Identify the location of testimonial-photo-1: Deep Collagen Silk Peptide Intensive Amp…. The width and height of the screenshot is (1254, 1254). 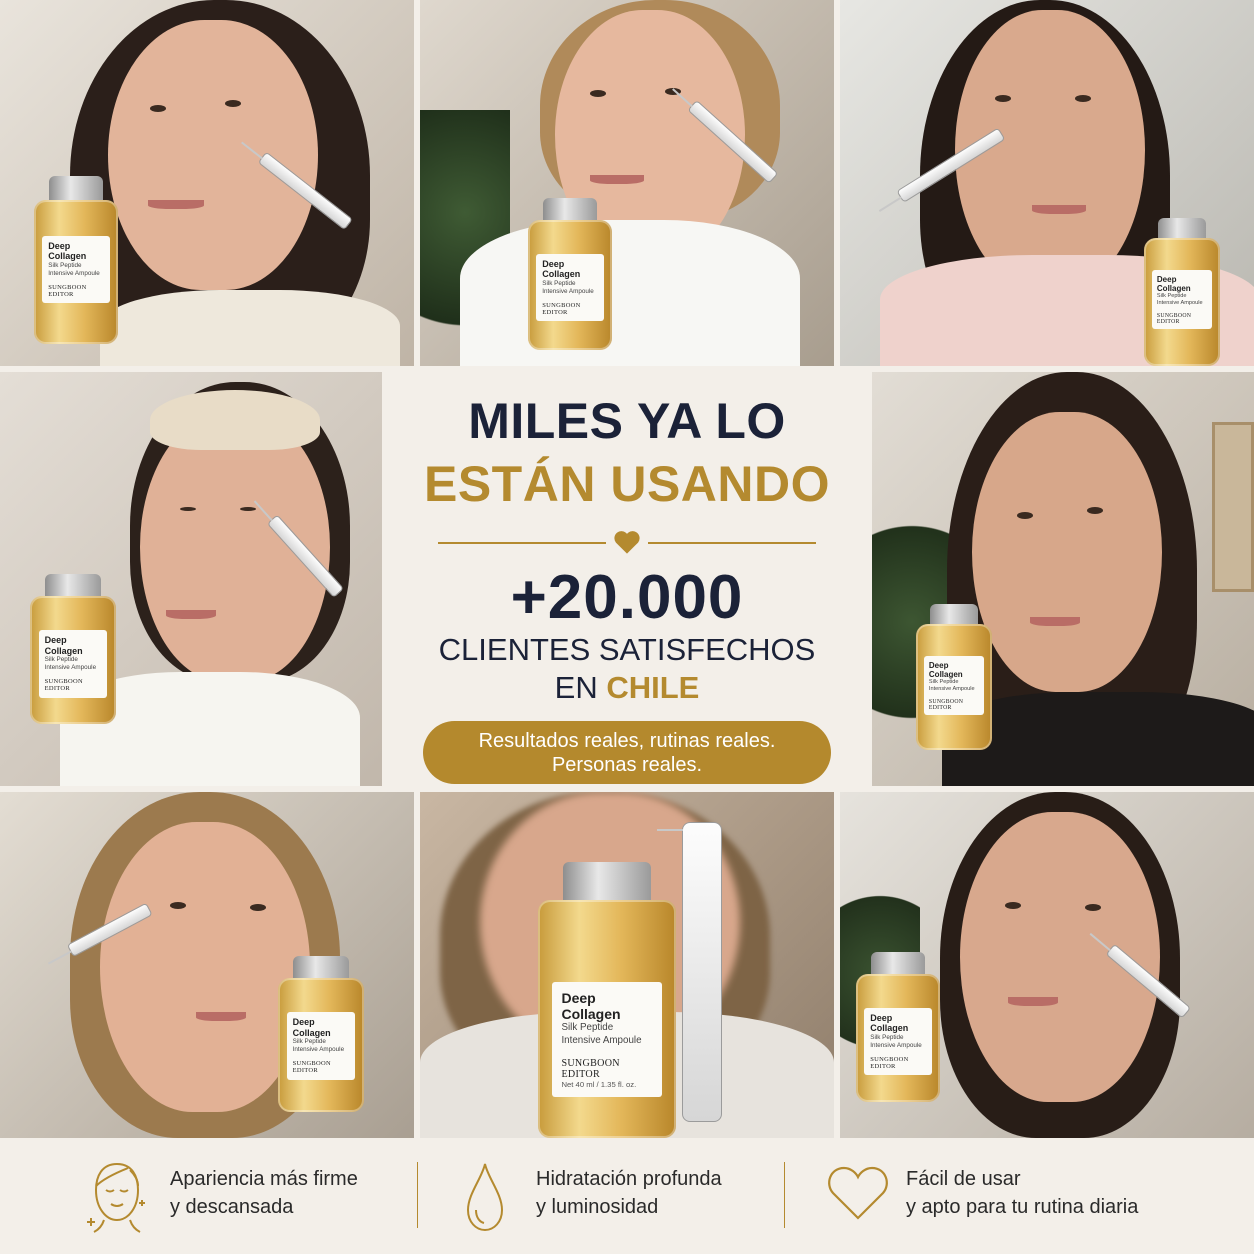
(207, 183).